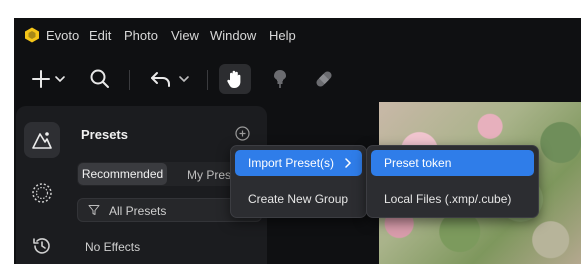 The height and width of the screenshot is (264, 581). I want to click on rail-presets-button, so click(42, 140).